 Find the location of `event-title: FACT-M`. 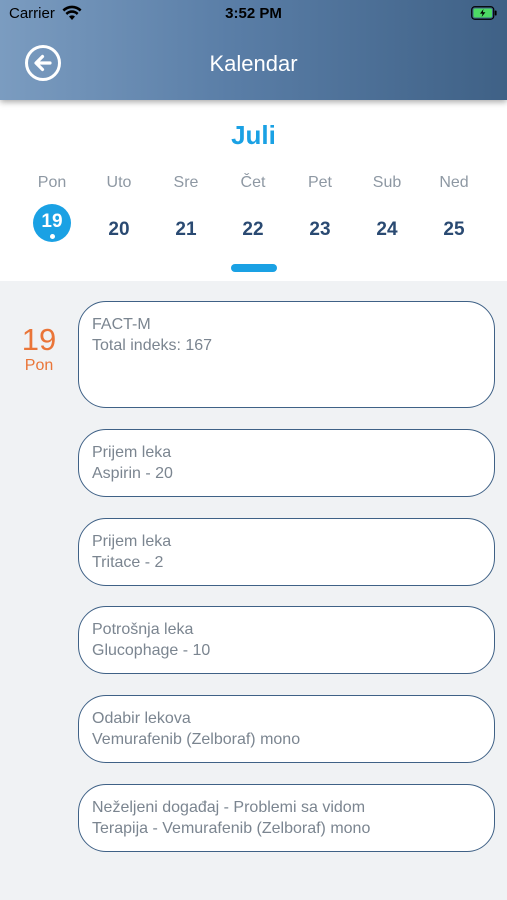

event-title: FACT-M is located at coordinates (121, 324).